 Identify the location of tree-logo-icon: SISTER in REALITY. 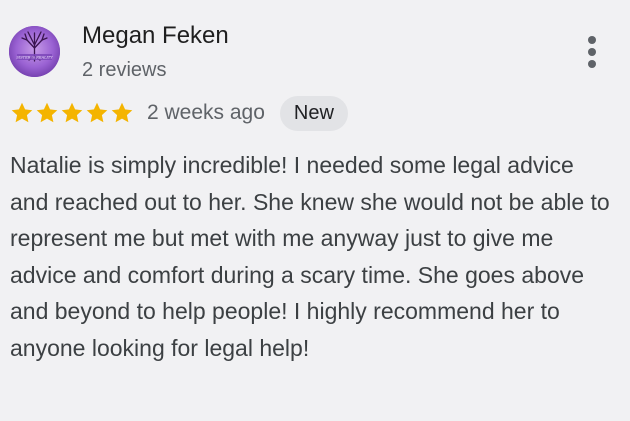
(34, 51).